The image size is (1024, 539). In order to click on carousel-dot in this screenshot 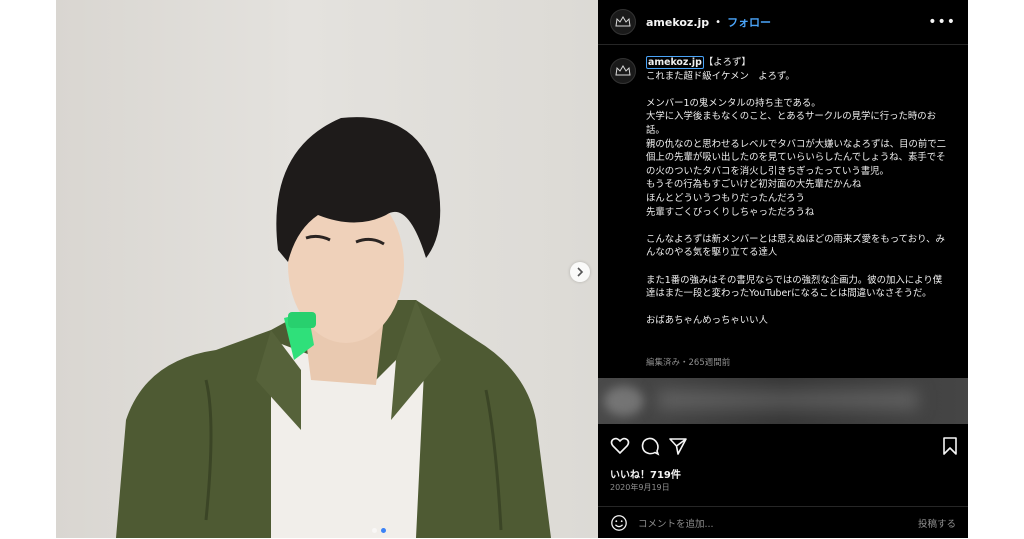, I will do `click(374, 530)`.